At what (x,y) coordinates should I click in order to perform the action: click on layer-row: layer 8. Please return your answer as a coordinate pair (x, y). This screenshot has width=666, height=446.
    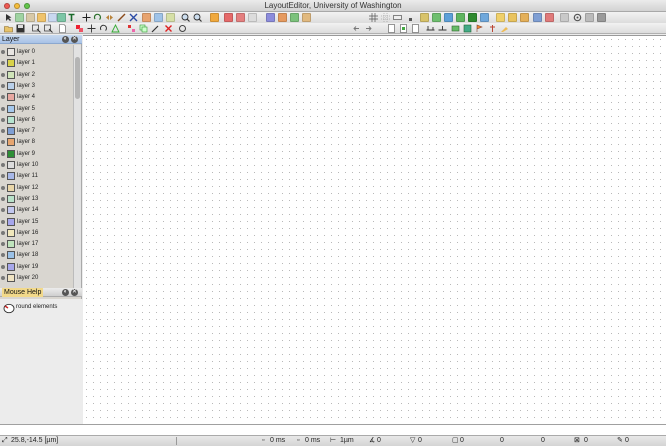
    Looking at the image, I should click on (36, 142).